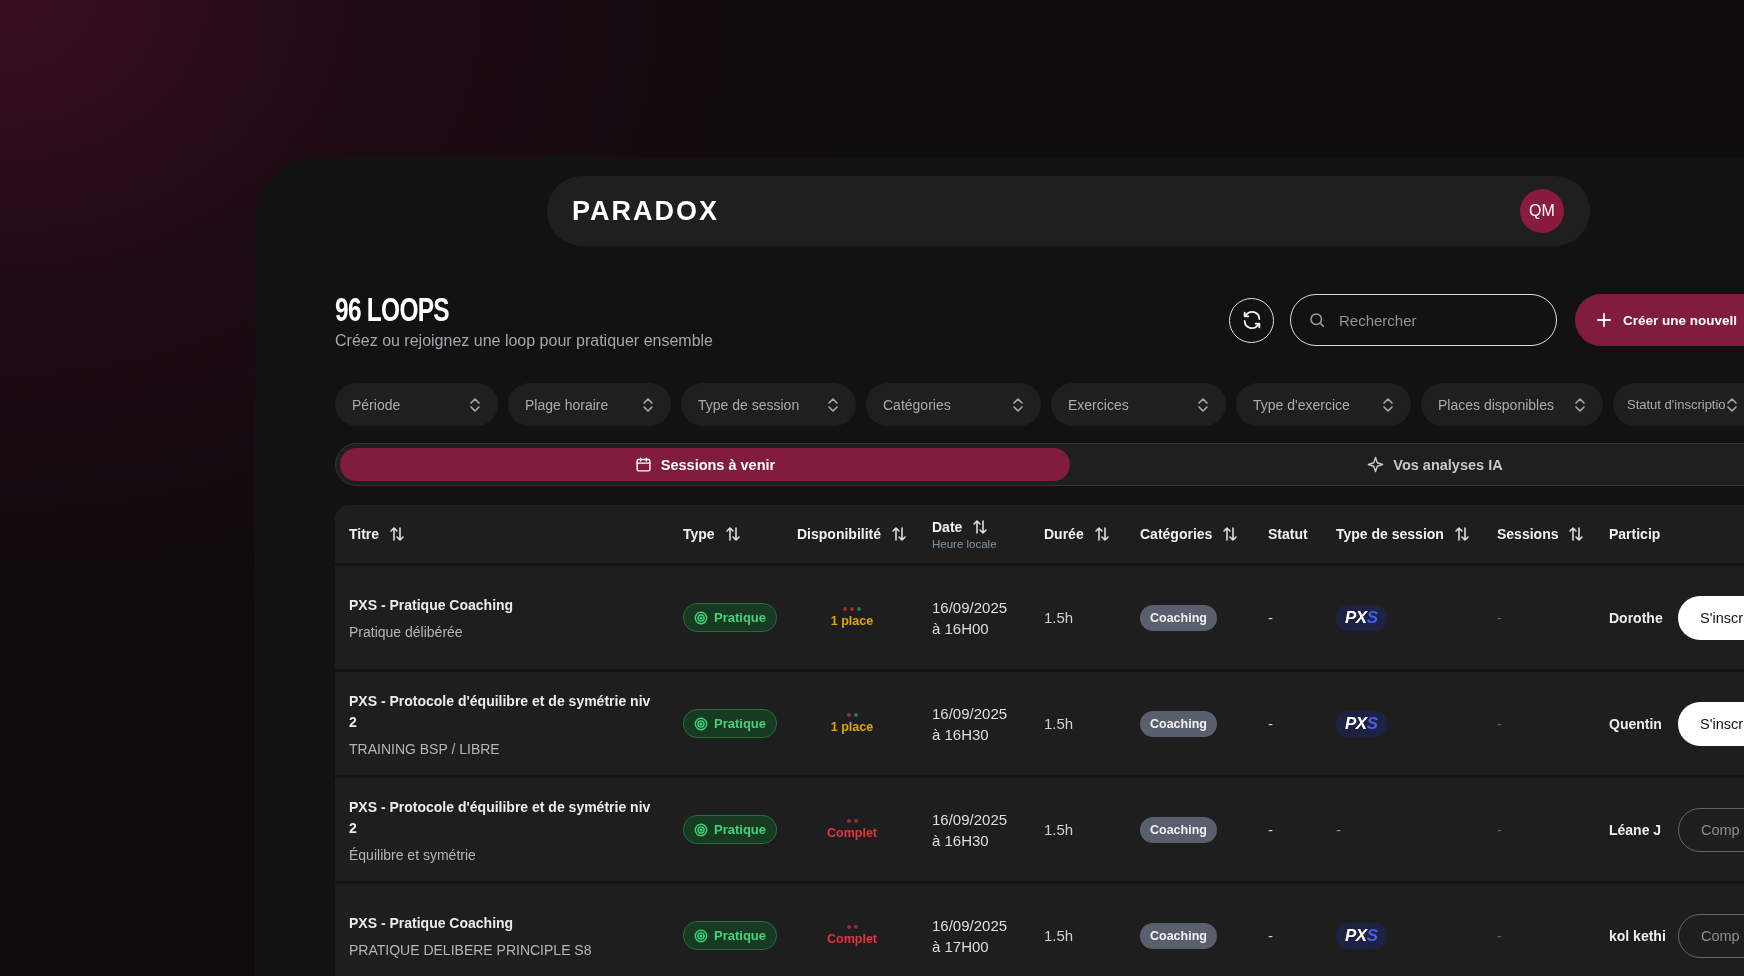 This screenshot has height=976, width=1744. What do you see at coordinates (364, 534) in the screenshot?
I see `column-header: Titre` at bounding box center [364, 534].